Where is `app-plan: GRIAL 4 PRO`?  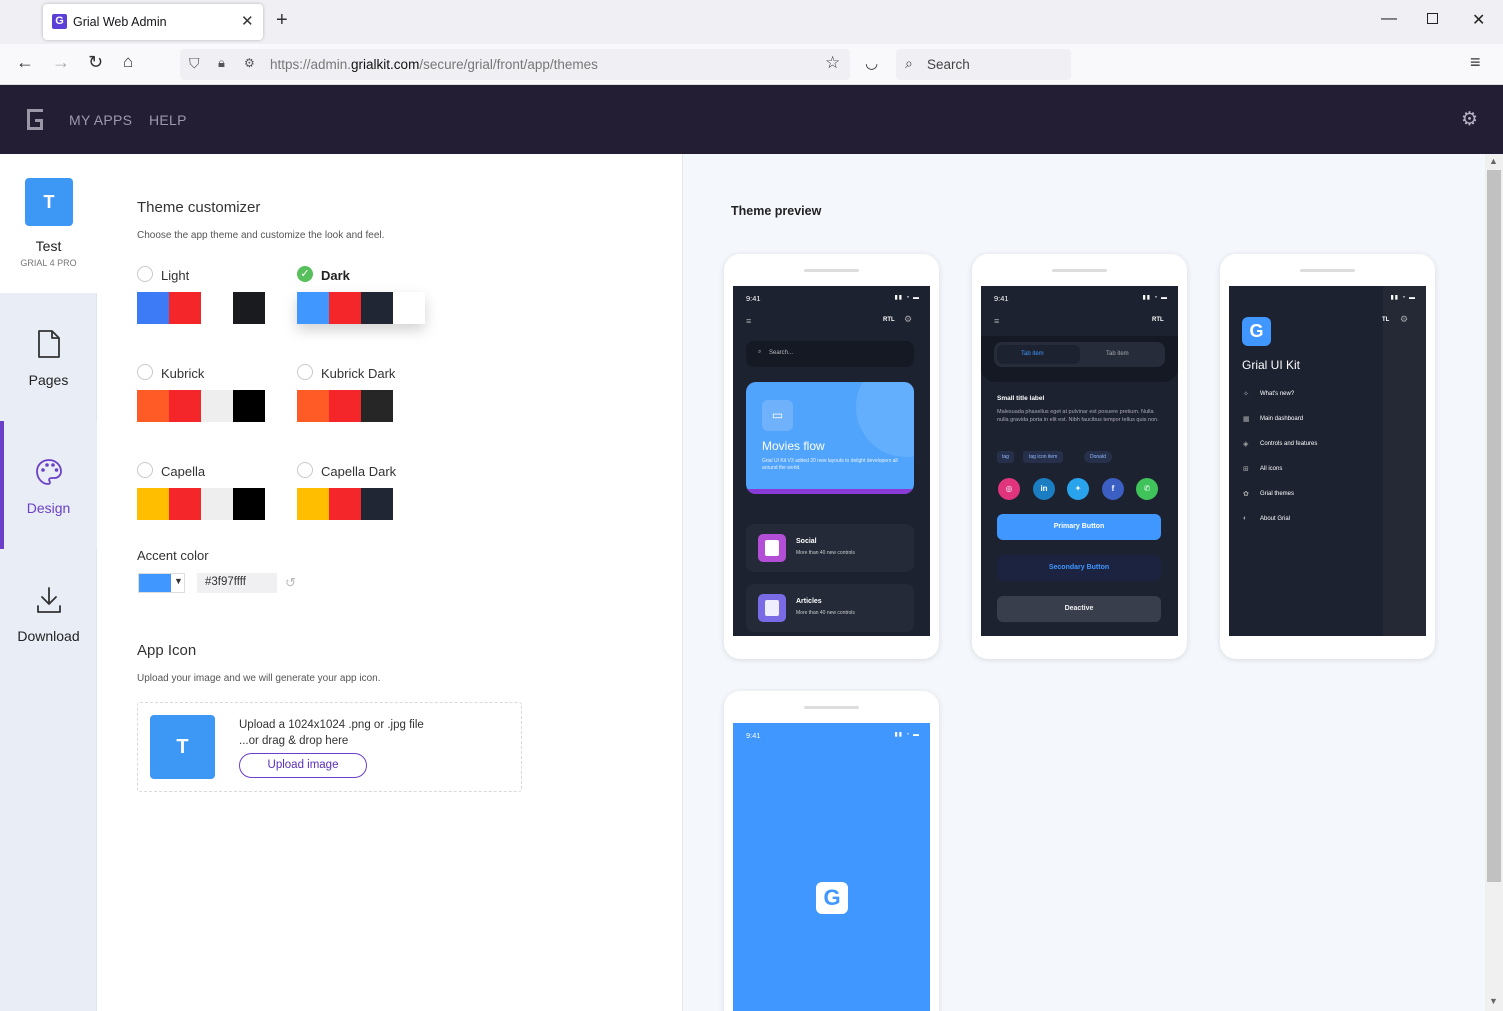 app-plan: GRIAL 4 PRO is located at coordinates (48, 263).